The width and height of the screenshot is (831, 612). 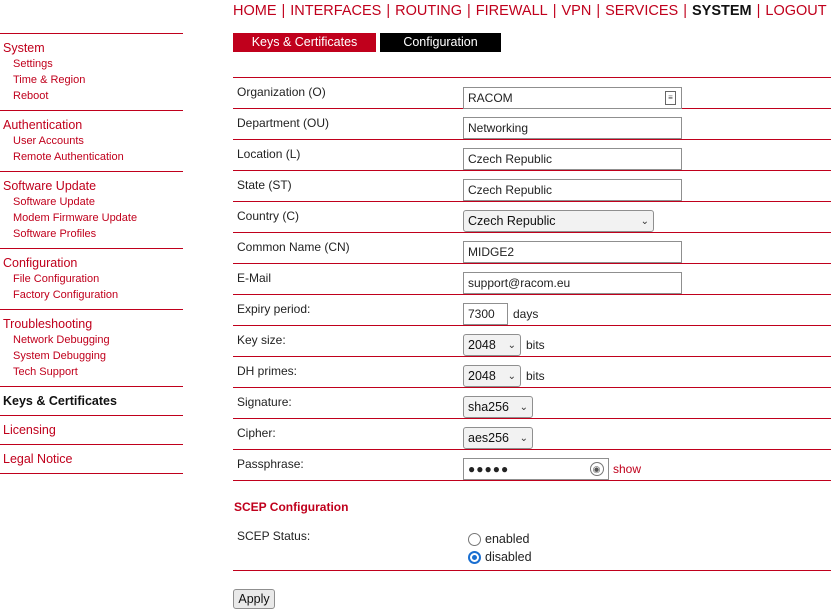 What do you see at coordinates (254, 599) in the screenshot?
I see `apply-button: Apply` at bounding box center [254, 599].